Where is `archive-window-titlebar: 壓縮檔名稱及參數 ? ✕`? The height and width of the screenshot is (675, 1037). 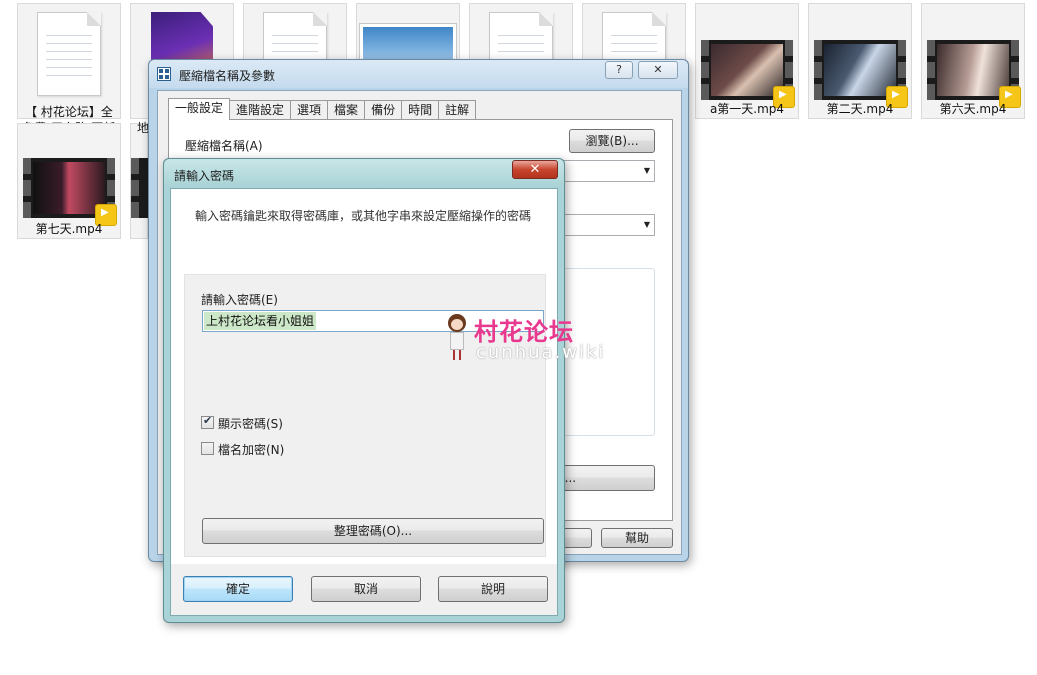 archive-window-titlebar: 壓縮檔名稱及參數 ? ✕ is located at coordinates (418, 74).